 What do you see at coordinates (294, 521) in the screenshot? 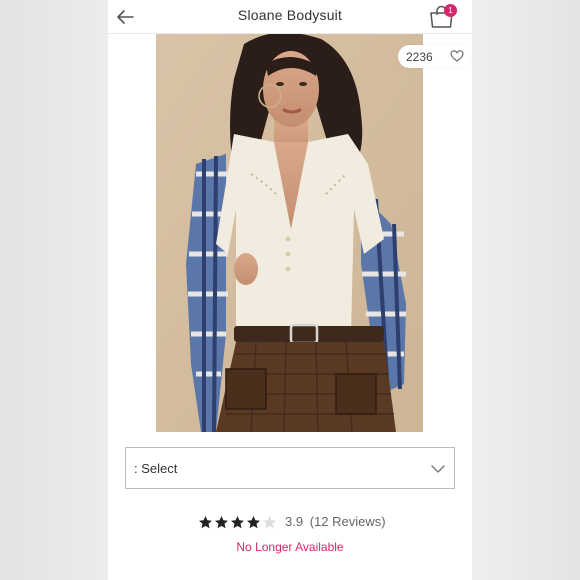
I see `rating-value: 3.9` at bounding box center [294, 521].